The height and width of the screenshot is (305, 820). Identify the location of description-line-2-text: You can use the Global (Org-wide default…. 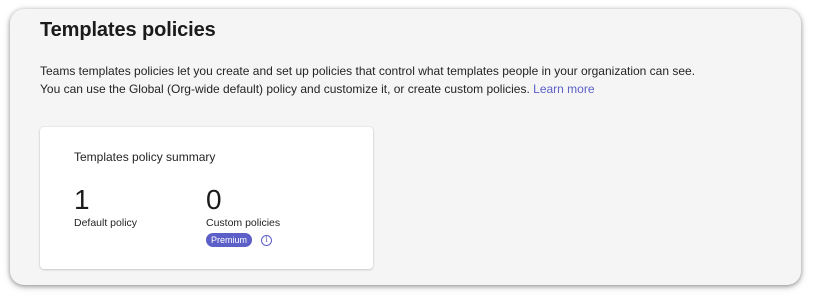
(285, 89).